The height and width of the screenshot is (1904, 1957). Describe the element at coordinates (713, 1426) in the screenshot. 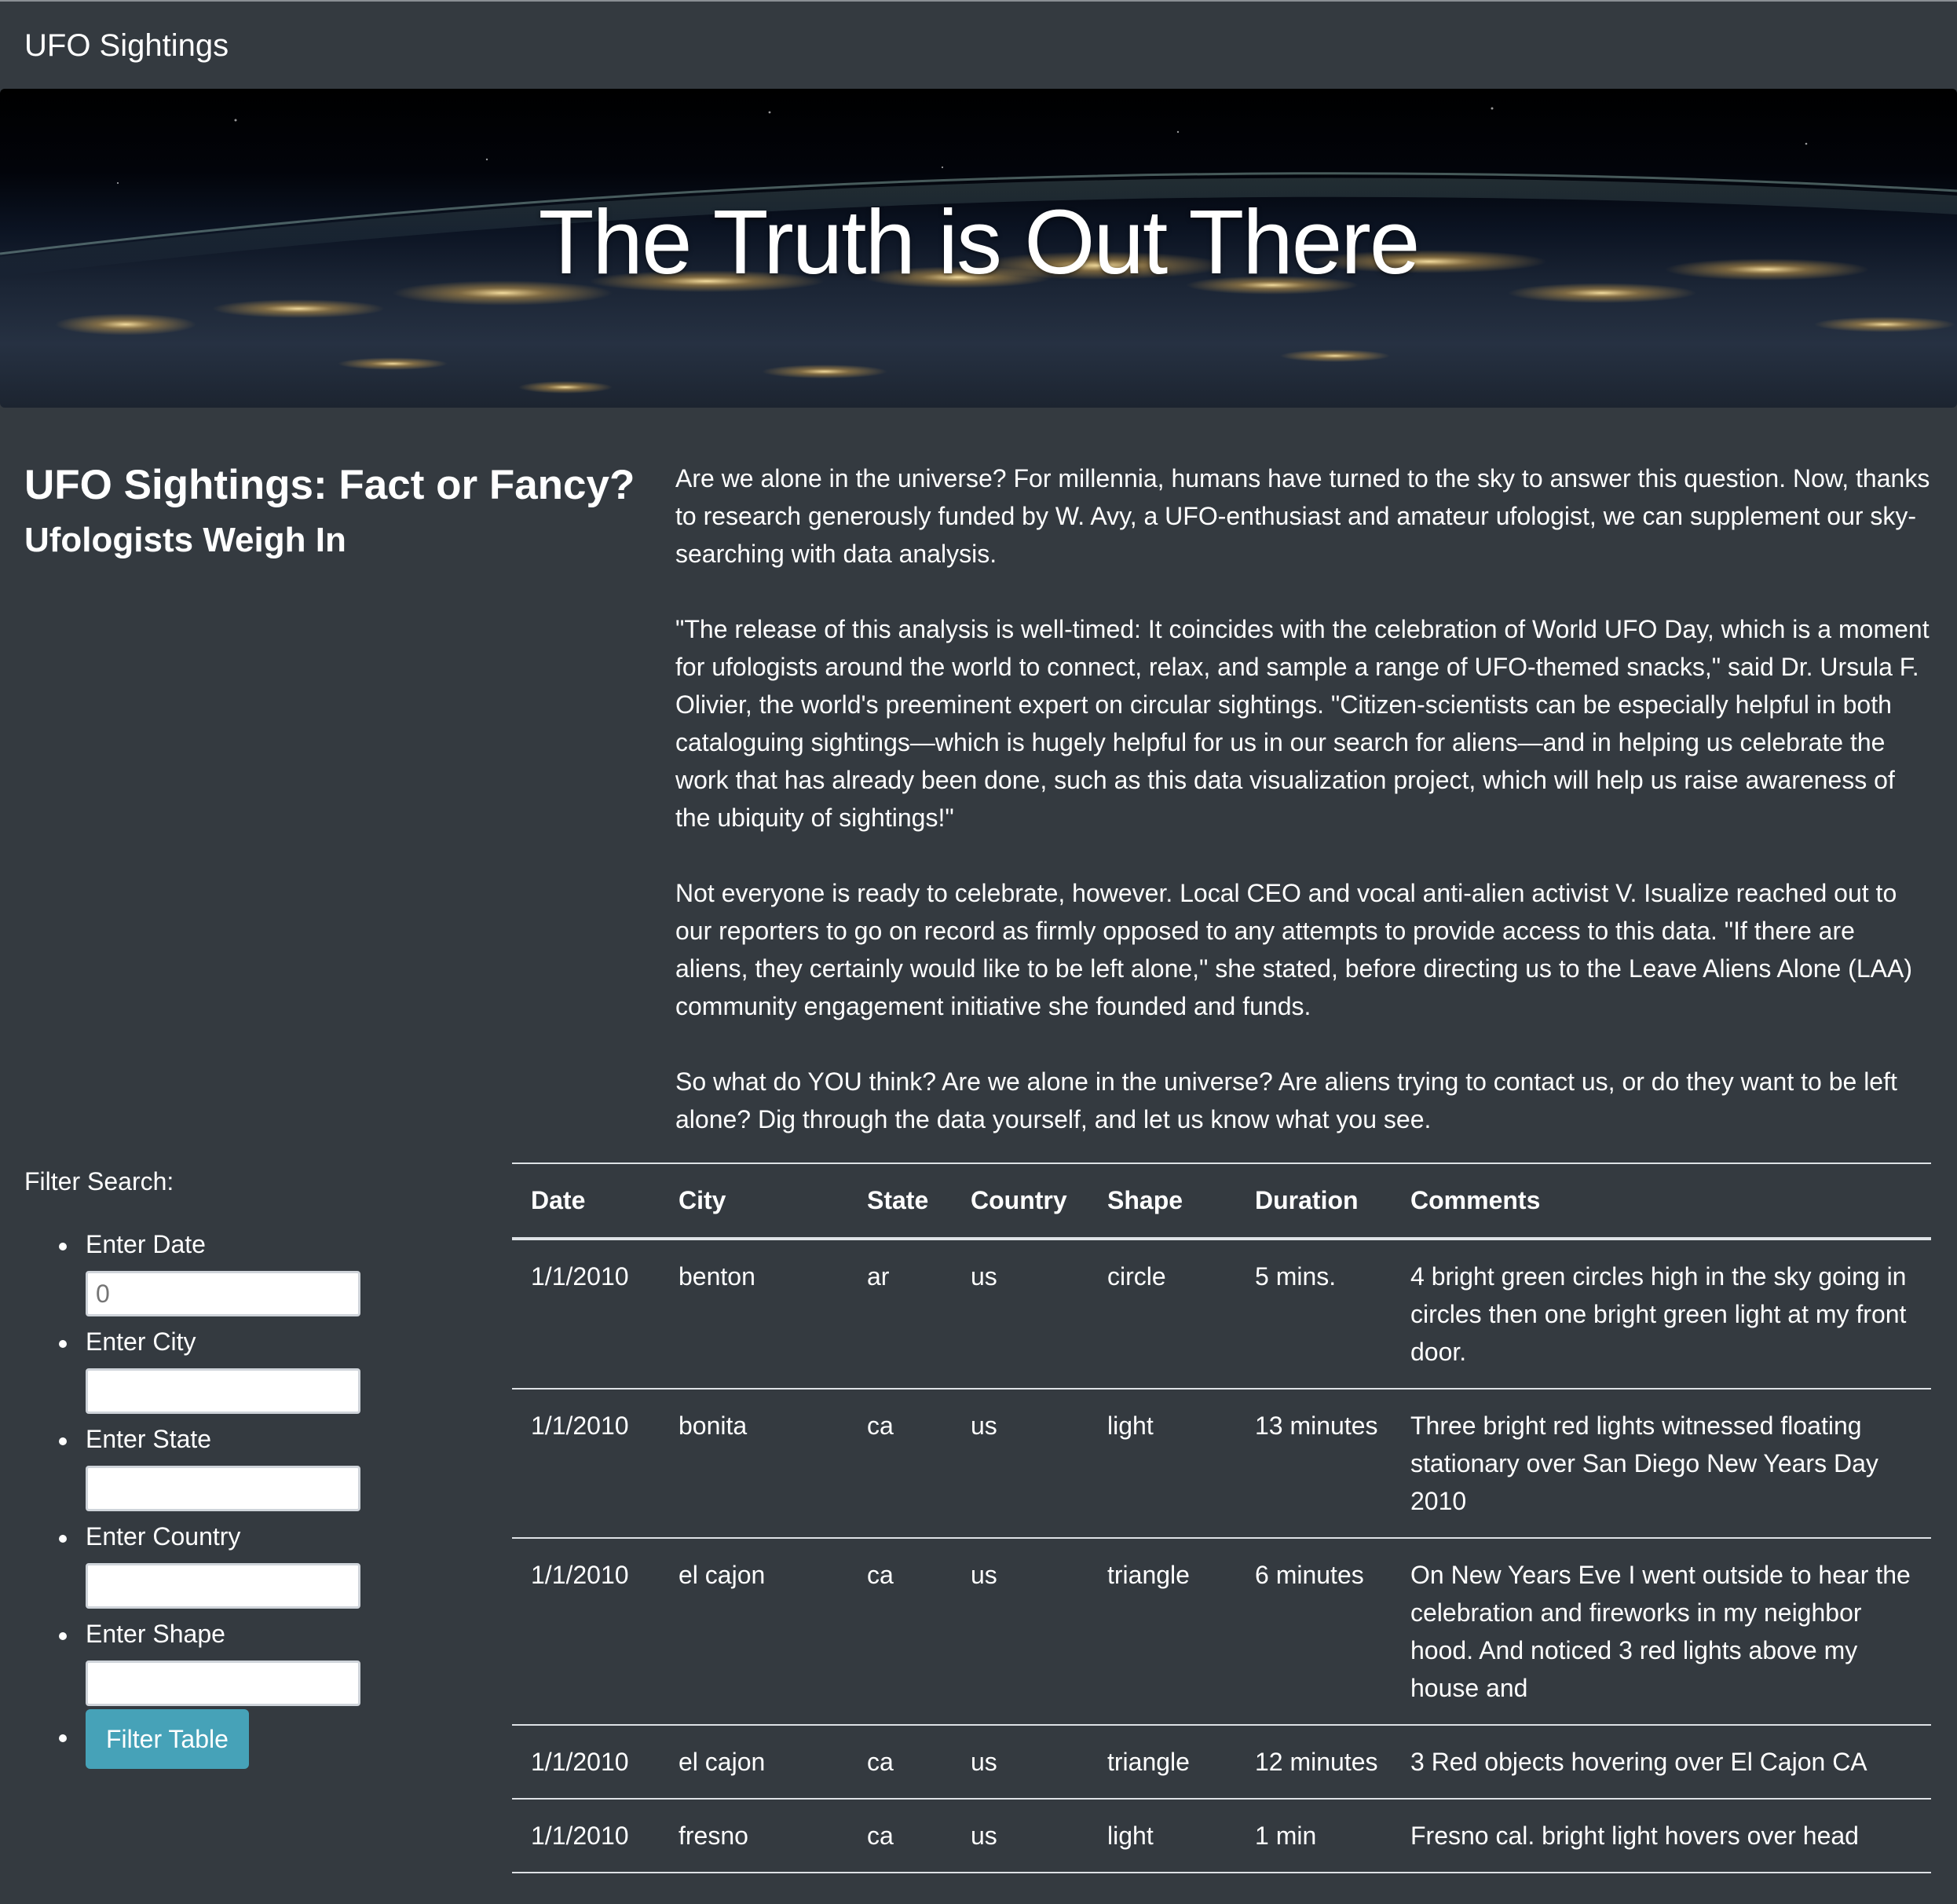

I see `city-cell: bonita` at that location.